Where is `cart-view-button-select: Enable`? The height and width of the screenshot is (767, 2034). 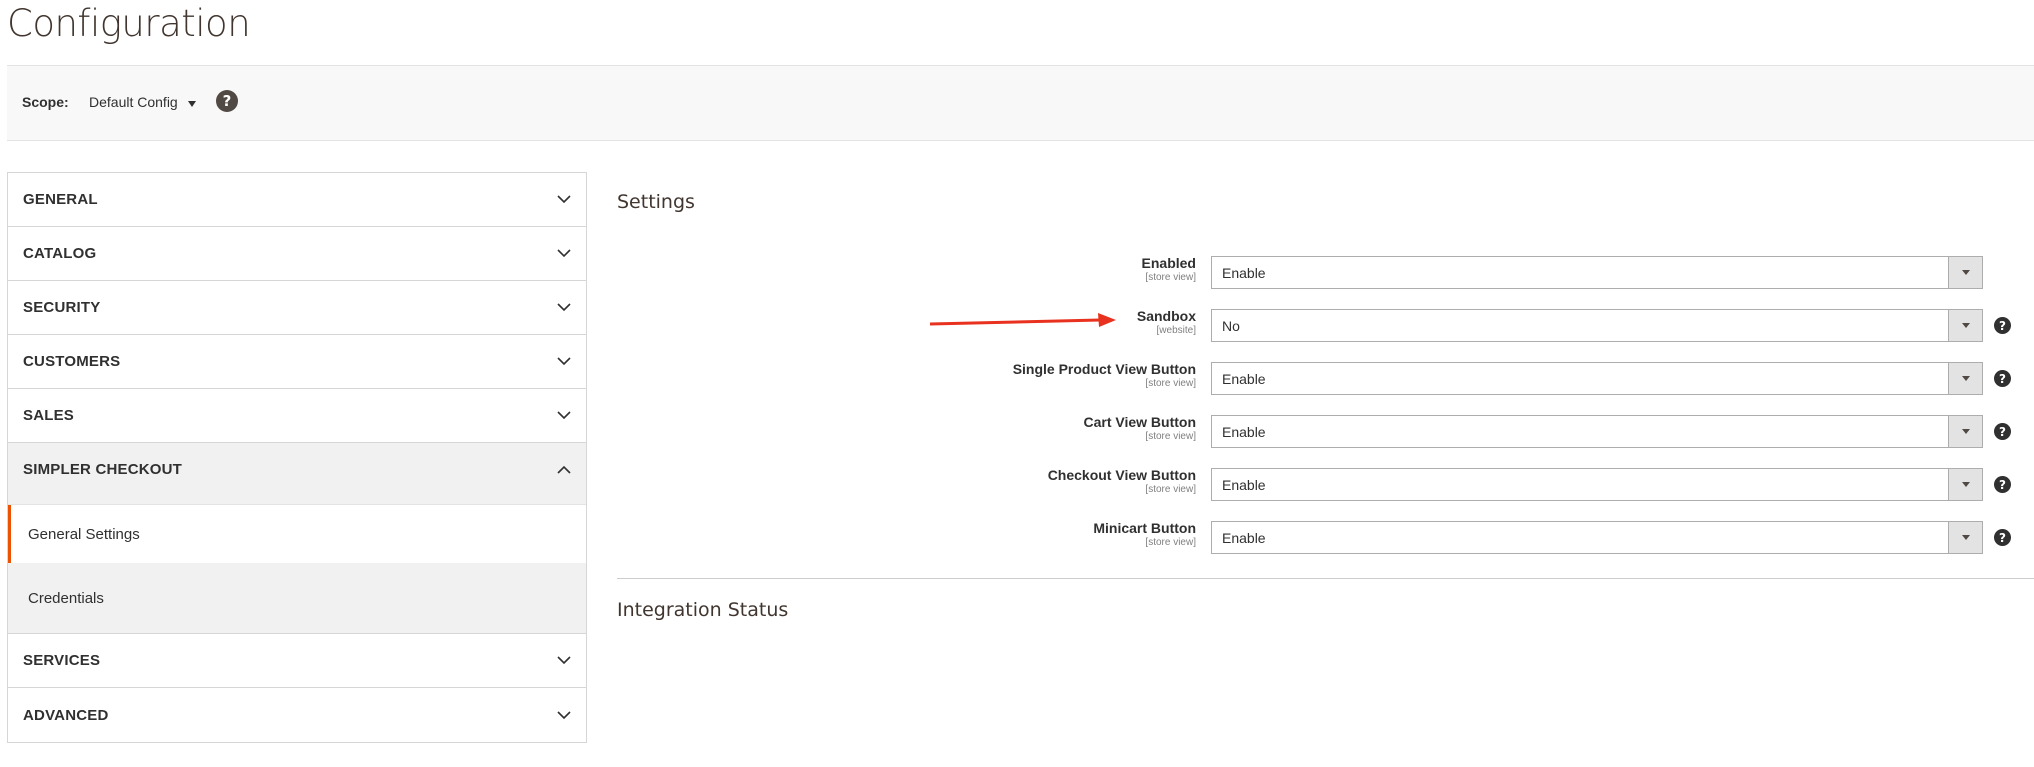
cart-view-button-select: Enable is located at coordinates (1597, 431).